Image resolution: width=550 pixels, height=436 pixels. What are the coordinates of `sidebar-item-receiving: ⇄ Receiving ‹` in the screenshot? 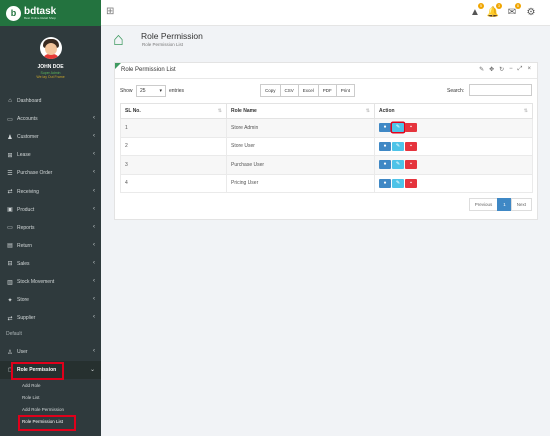 It's located at (50, 192).